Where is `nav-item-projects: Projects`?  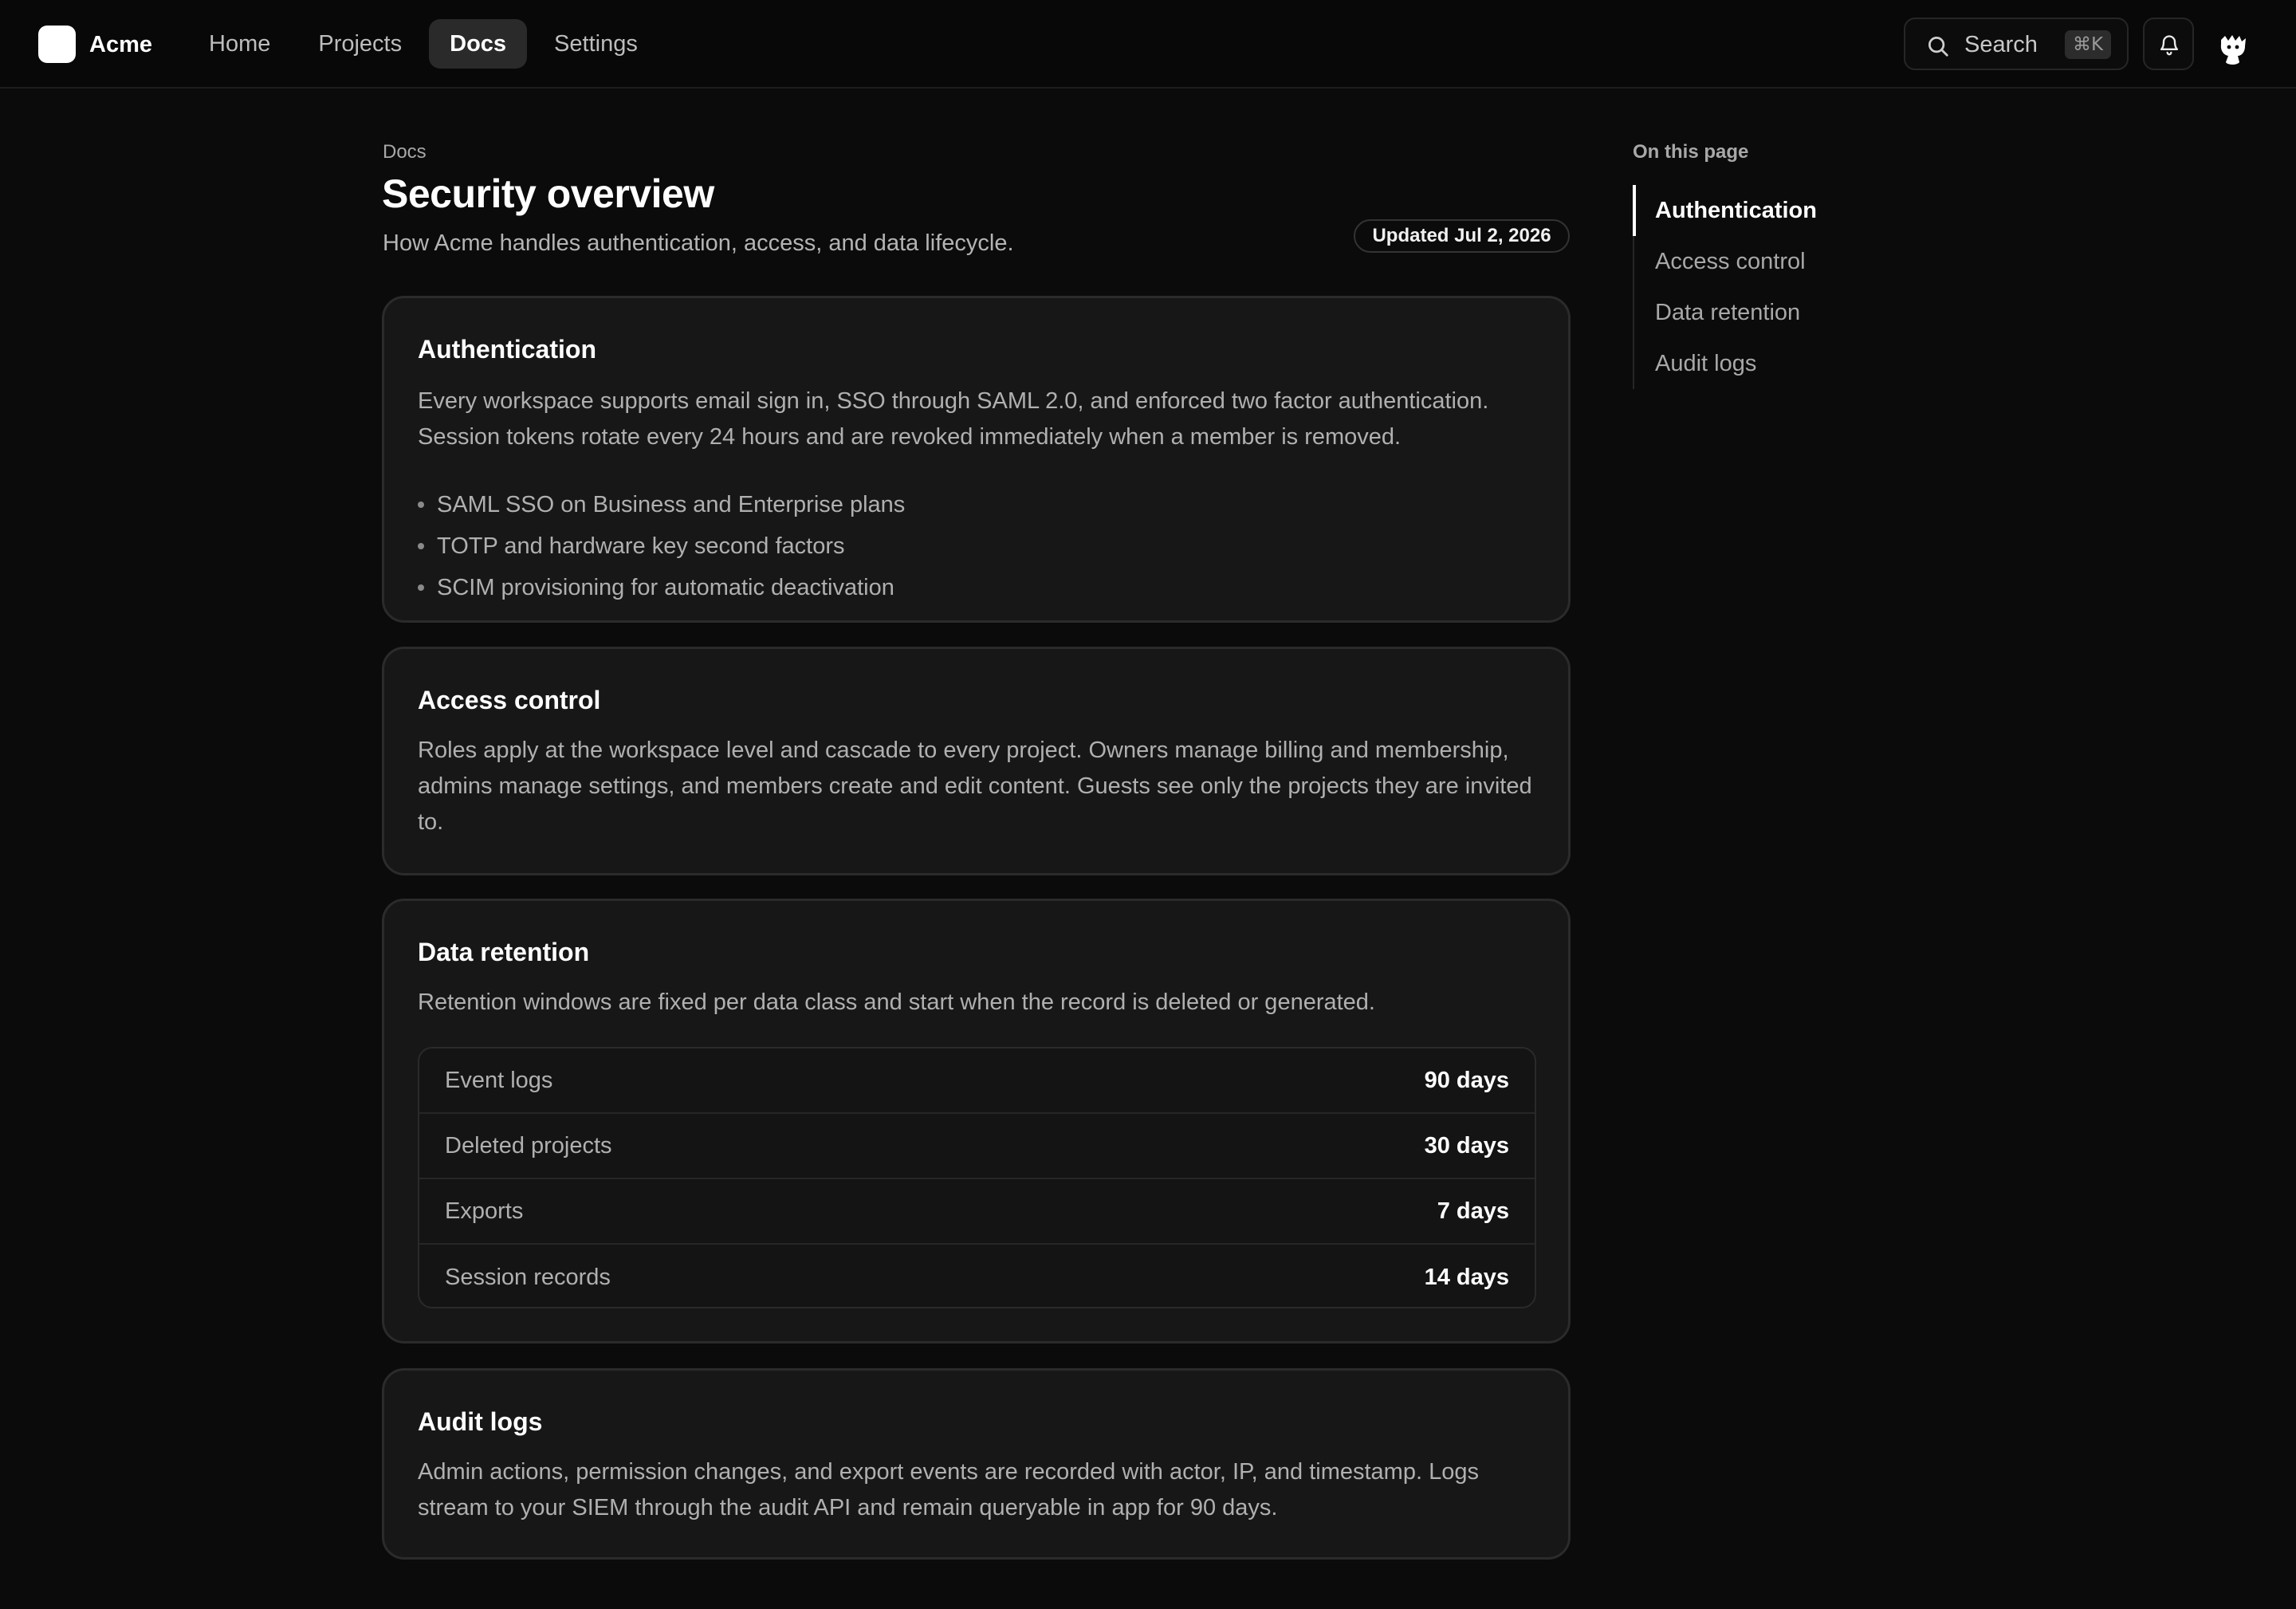
nav-item-projects: Projects is located at coordinates (360, 44).